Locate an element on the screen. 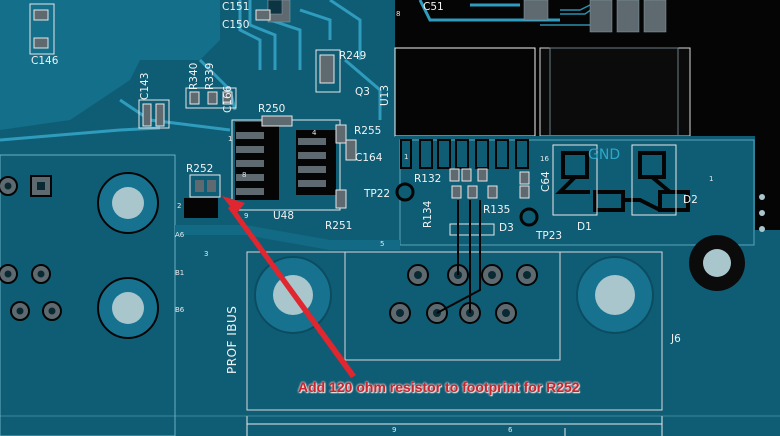  label-d3: D3 is located at coordinates (506, 228).